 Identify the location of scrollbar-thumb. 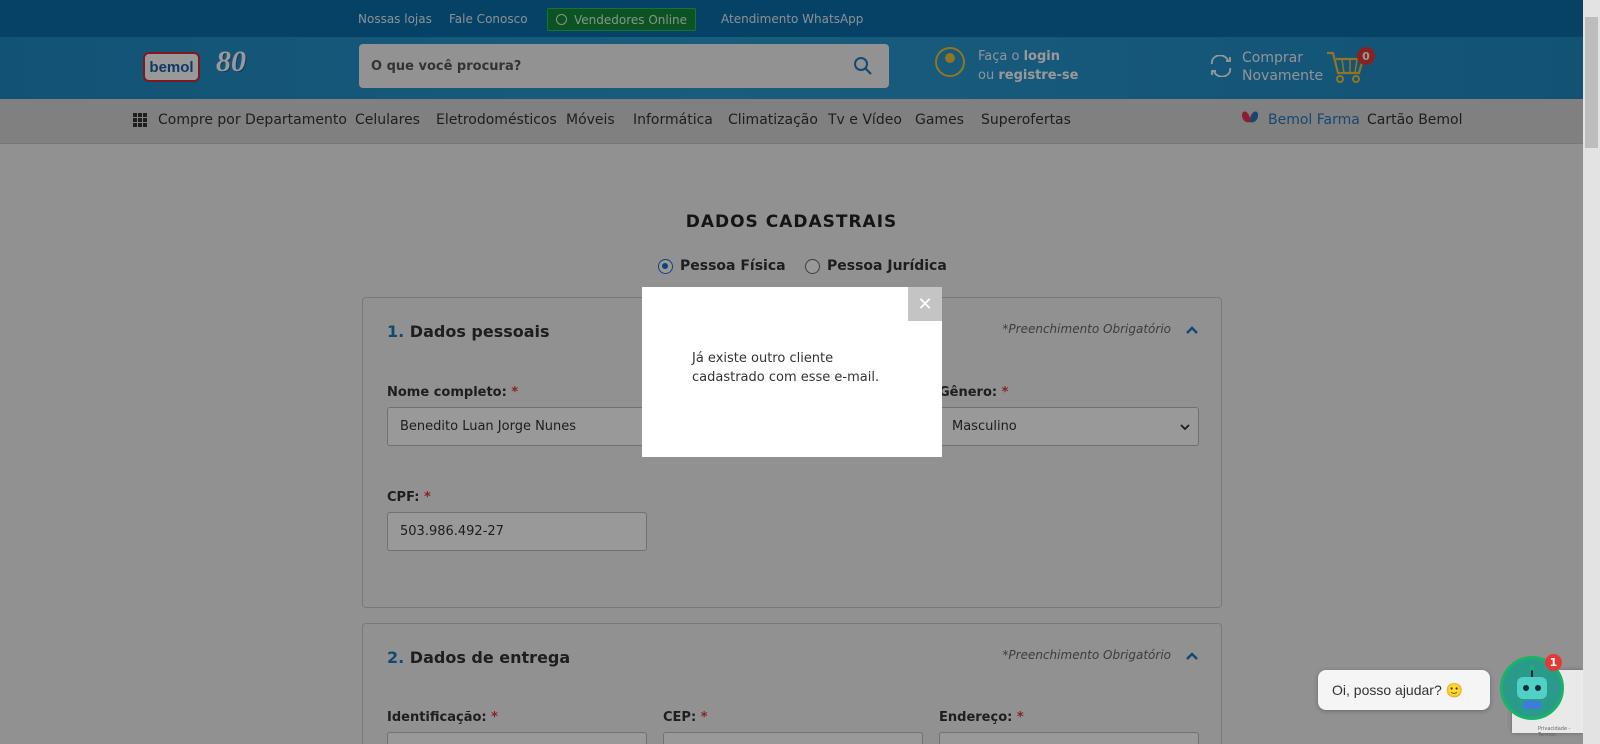
(1591, 82).